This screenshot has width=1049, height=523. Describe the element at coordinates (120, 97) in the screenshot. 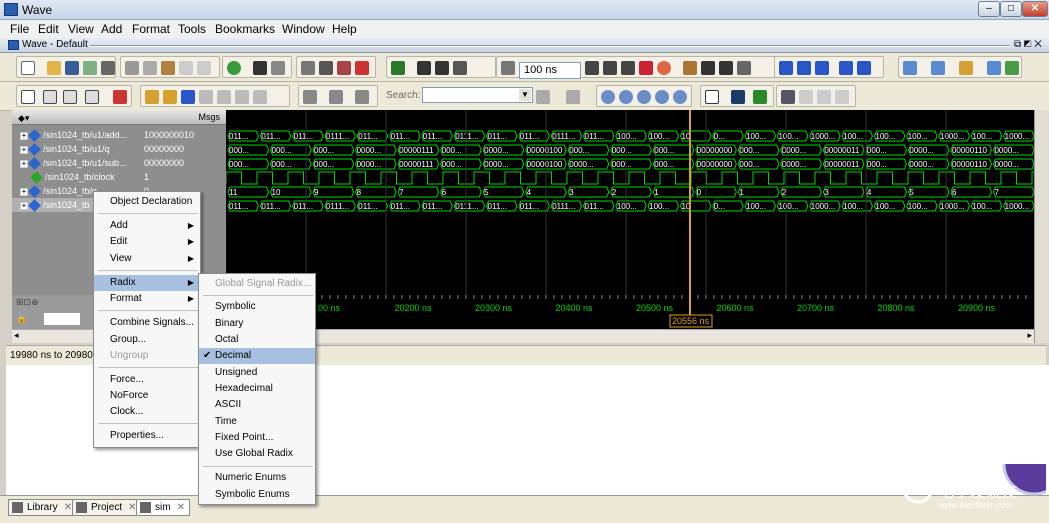

I see `insert-cursor-icon` at that location.